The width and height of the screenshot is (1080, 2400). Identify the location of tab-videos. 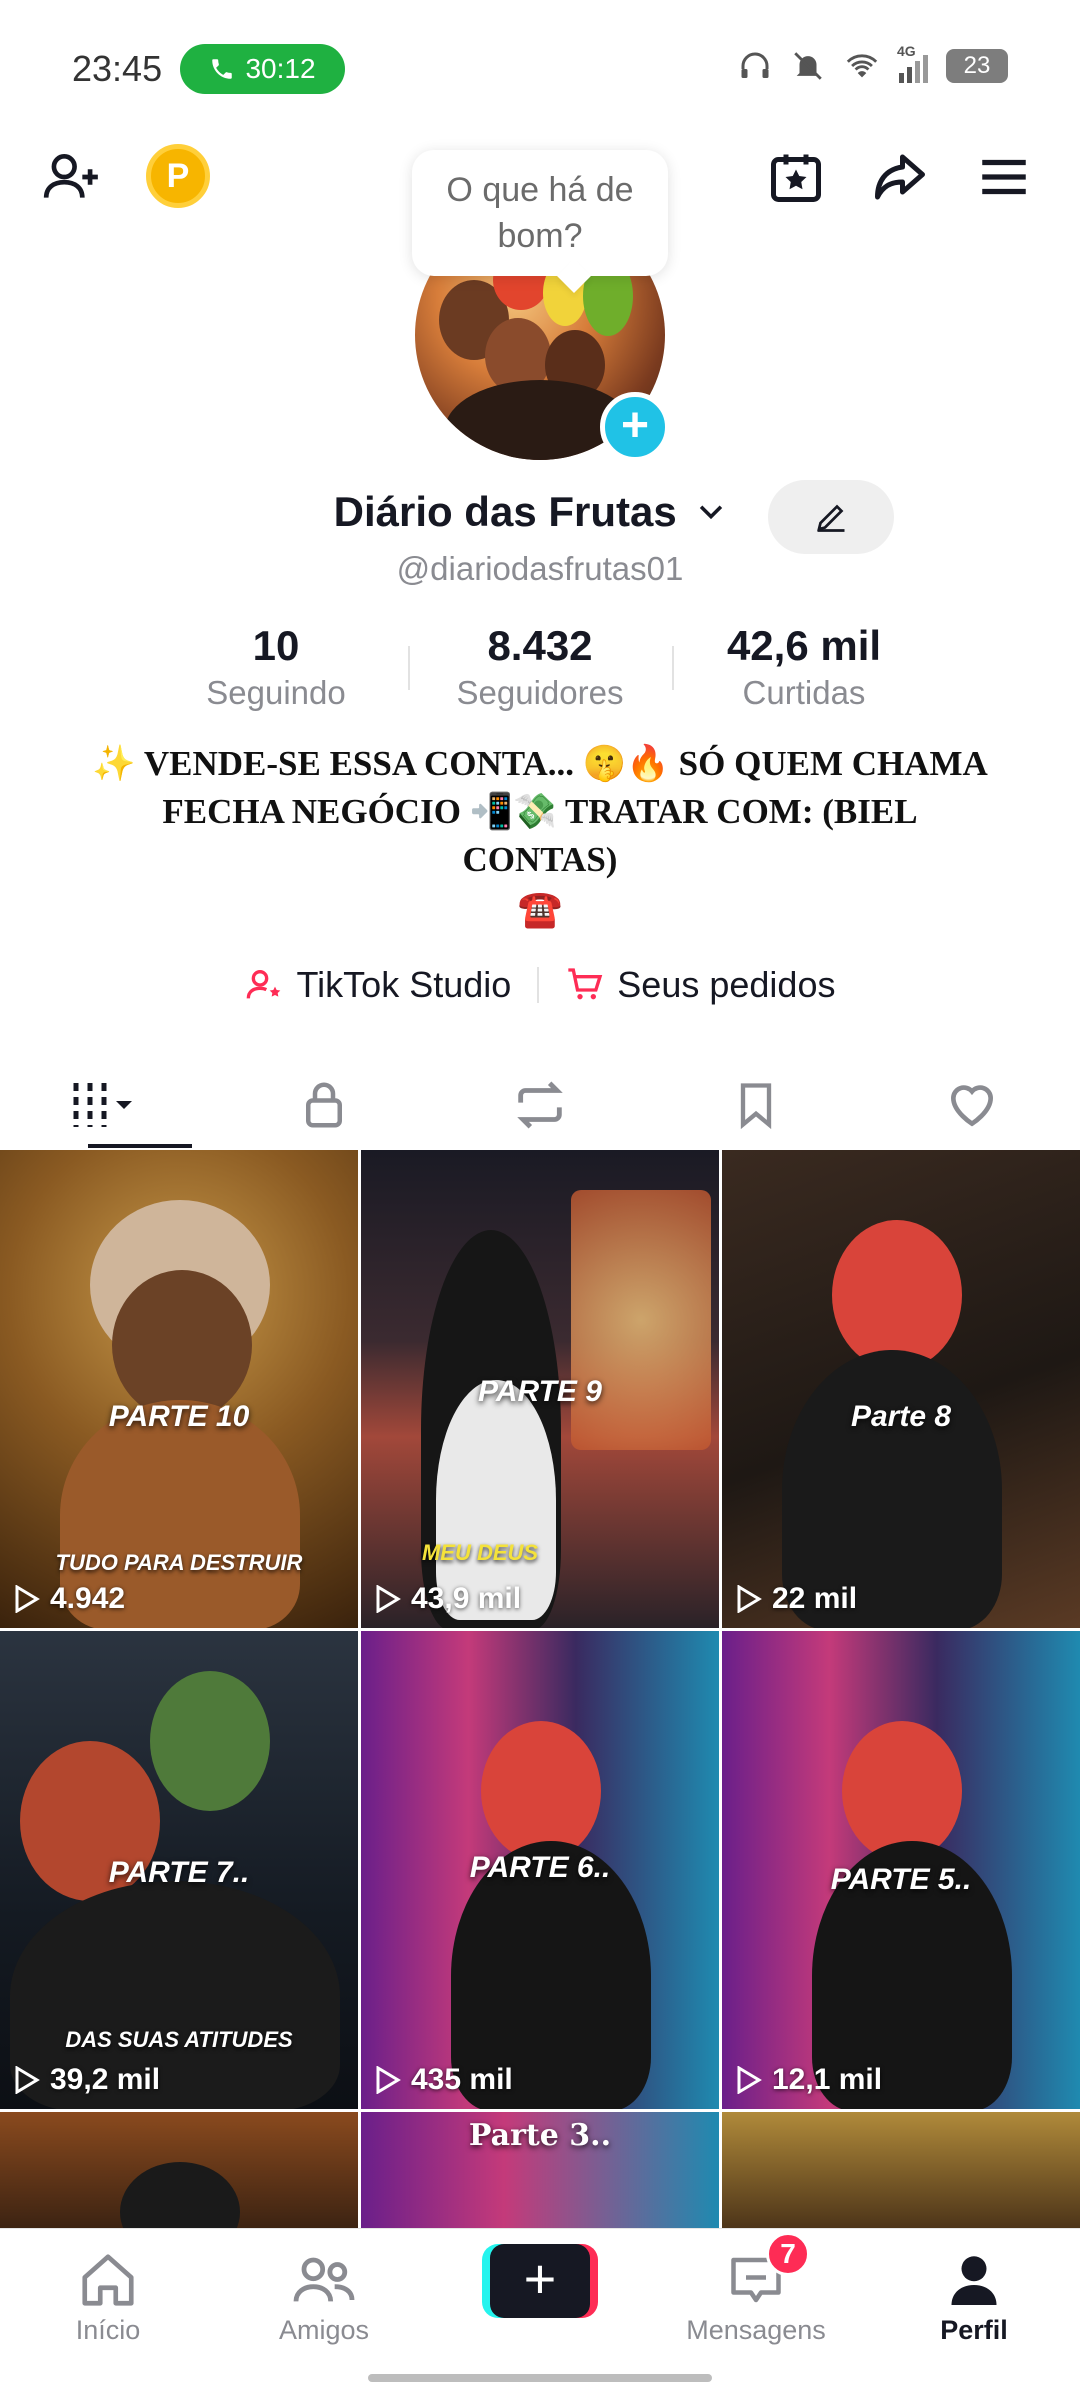
(108, 1105).